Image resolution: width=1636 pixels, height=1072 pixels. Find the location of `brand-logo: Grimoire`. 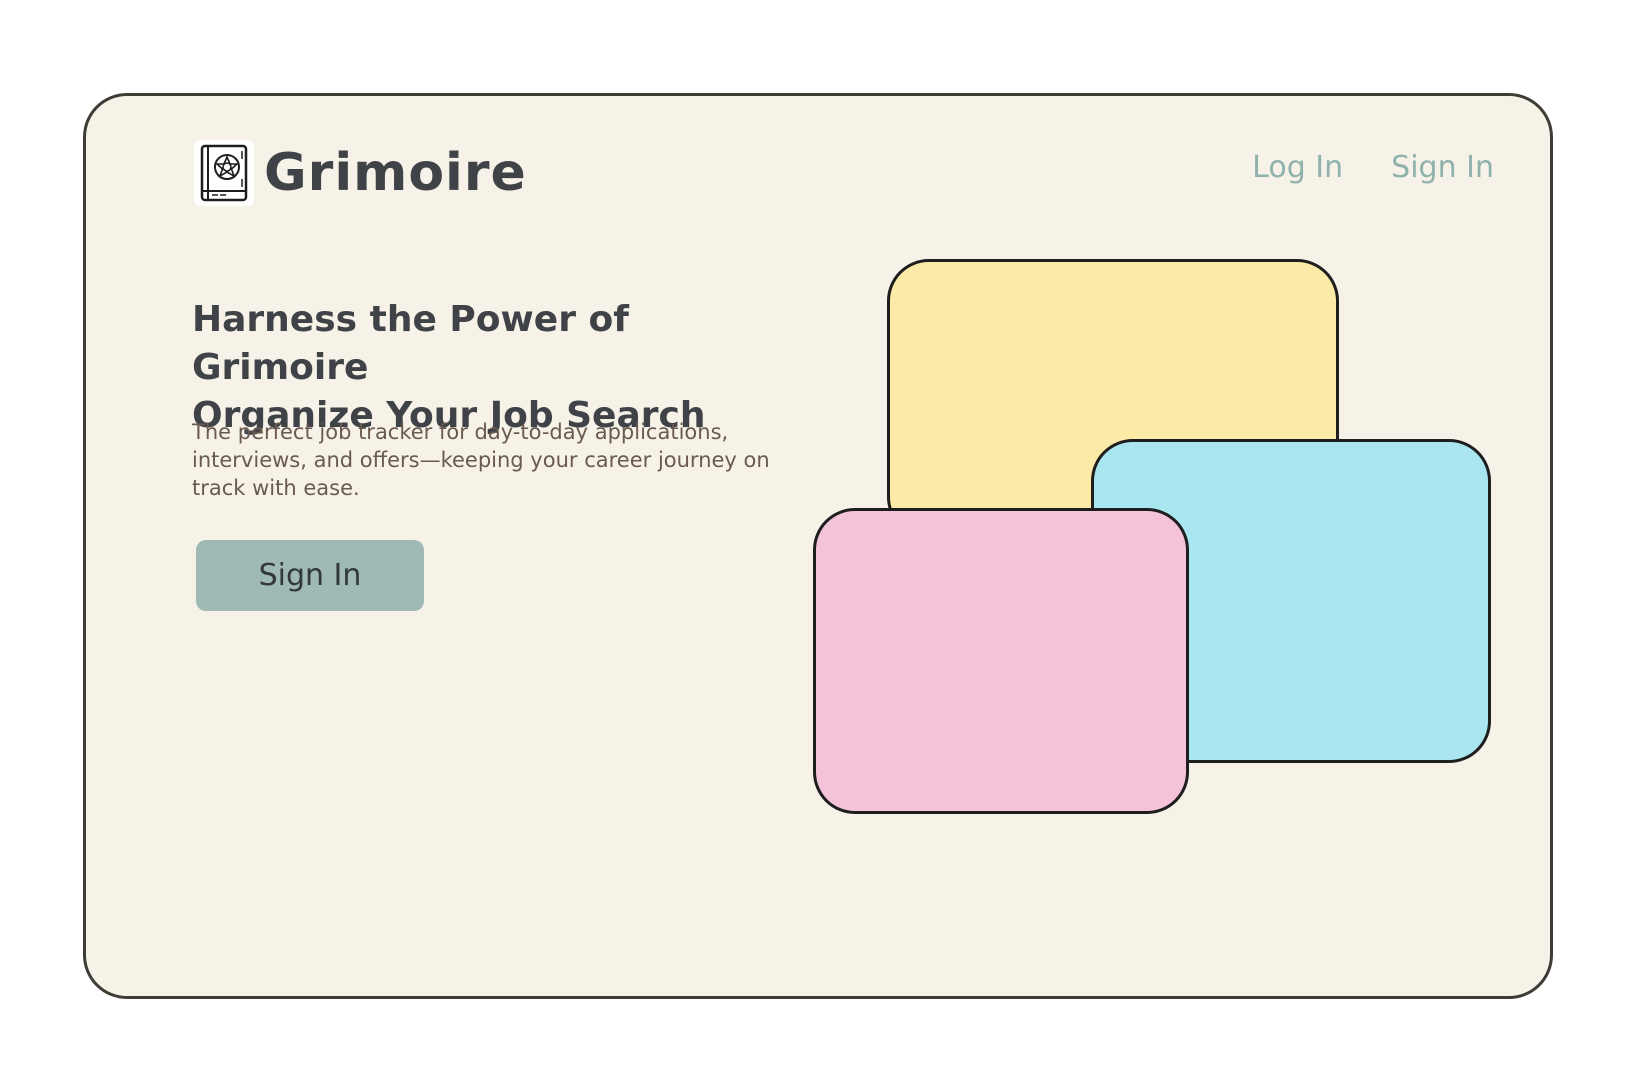

brand-logo: Grimoire is located at coordinates (360, 173).